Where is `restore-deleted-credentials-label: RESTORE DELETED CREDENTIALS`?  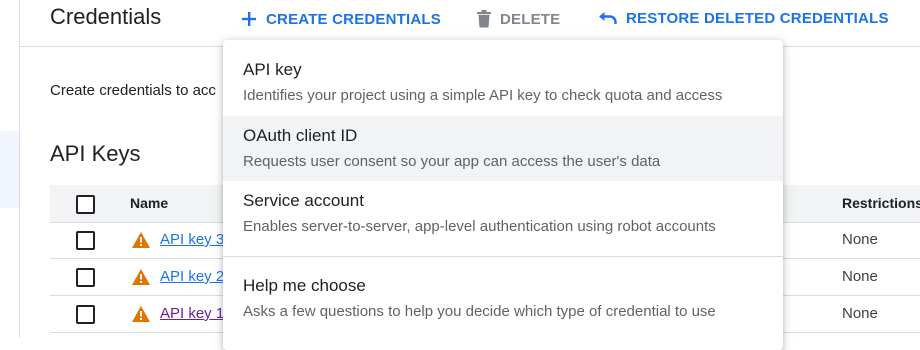
restore-deleted-credentials-label: RESTORE DELETED CREDENTIALS is located at coordinates (757, 18).